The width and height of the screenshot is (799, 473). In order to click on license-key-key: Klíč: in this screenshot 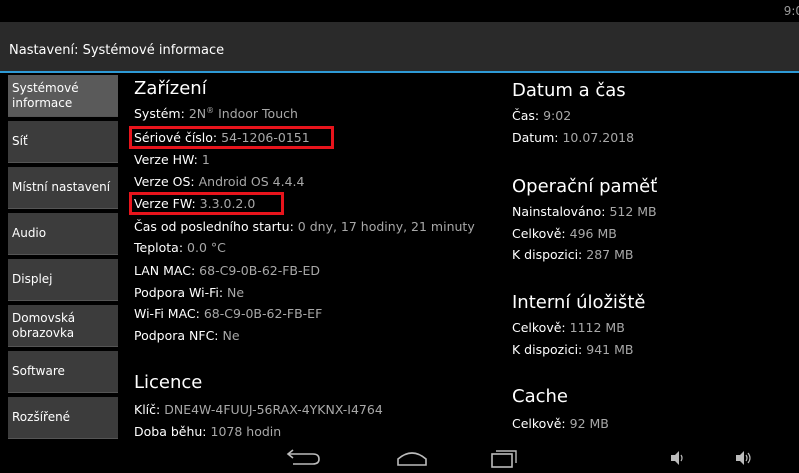, I will do `click(147, 409)`.